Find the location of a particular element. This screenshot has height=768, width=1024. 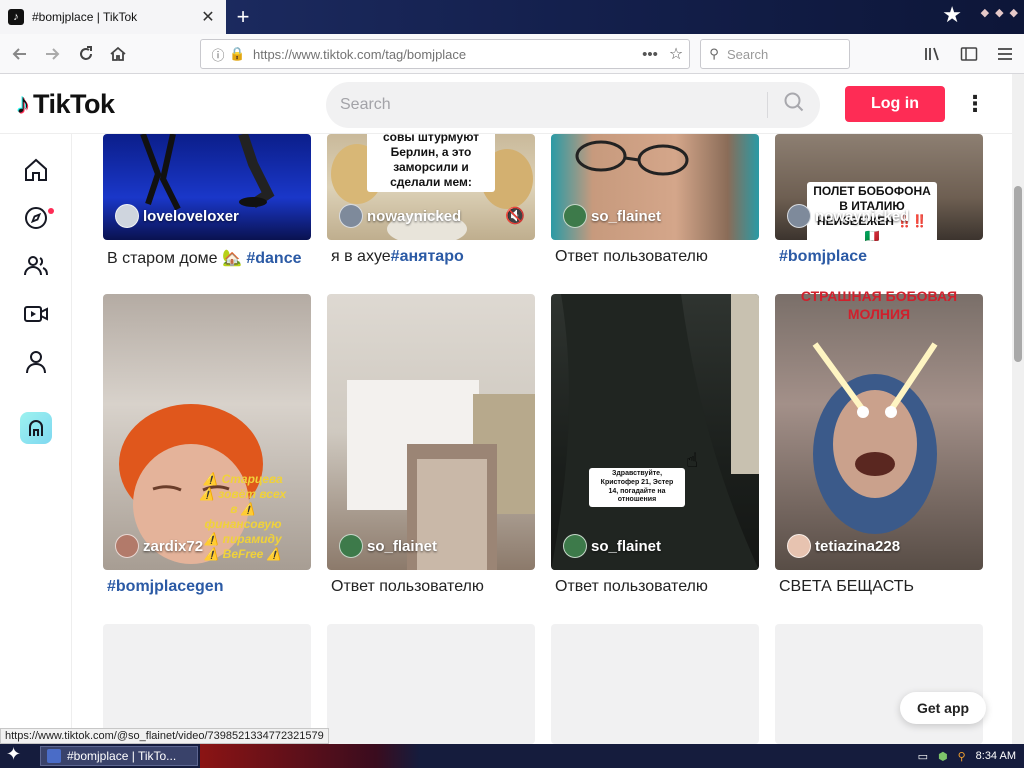

caption-text: я в ахуе is located at coordinates (361, 256).